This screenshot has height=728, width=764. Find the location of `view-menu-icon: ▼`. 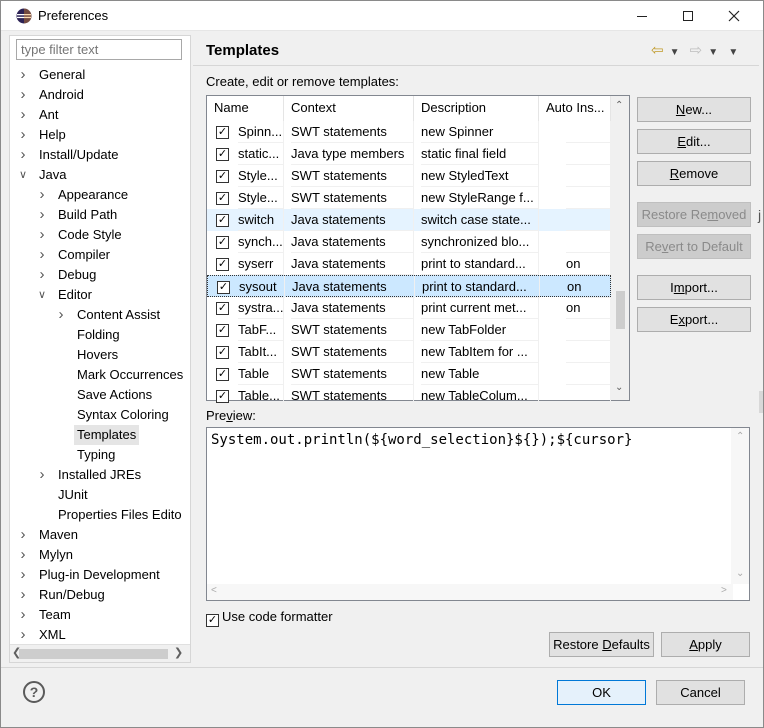

view-menu-icon: ▼ is located at coordinates (733, 52).